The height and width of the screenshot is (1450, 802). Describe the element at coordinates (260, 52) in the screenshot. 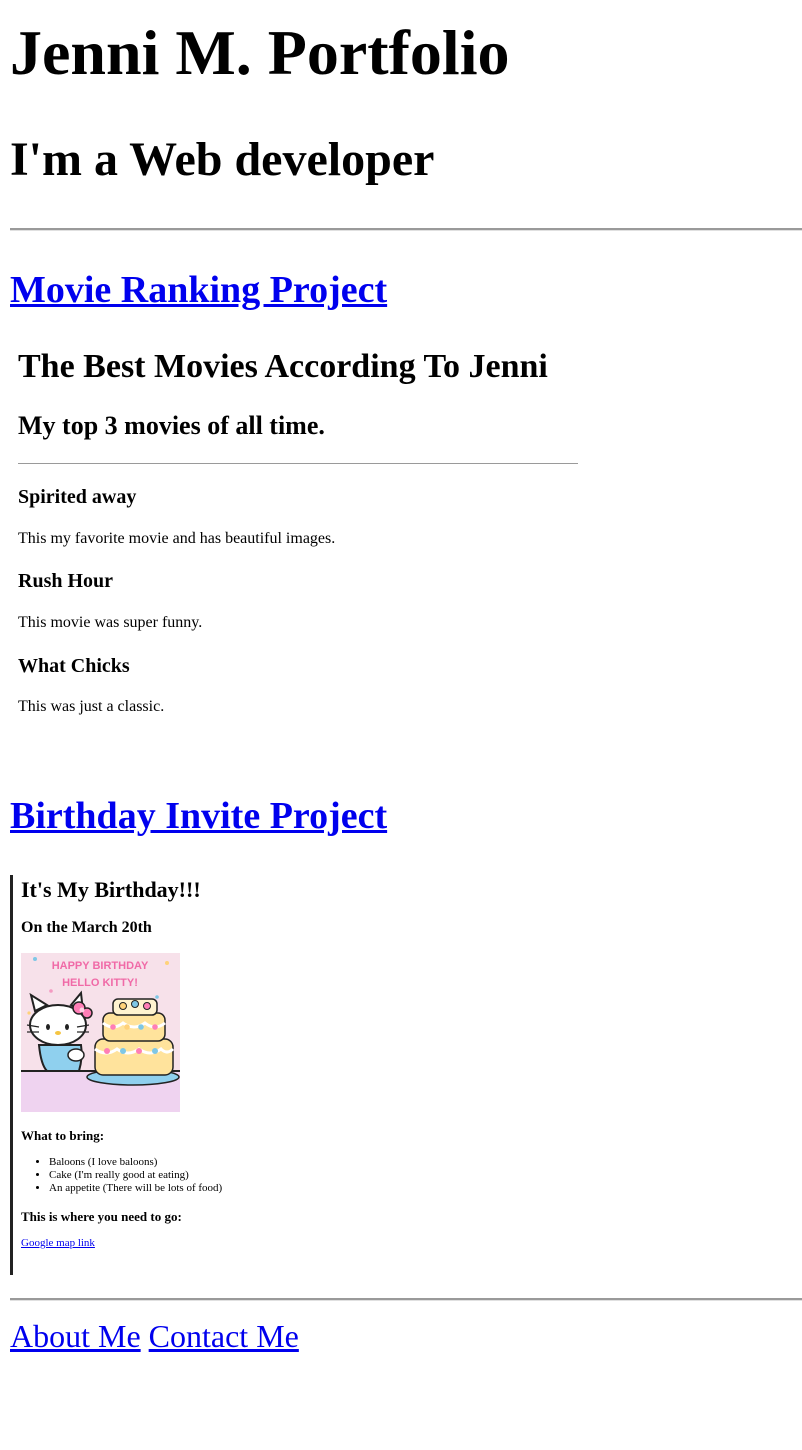

I see `page-title: Jenni M. Portfolio` at that location.